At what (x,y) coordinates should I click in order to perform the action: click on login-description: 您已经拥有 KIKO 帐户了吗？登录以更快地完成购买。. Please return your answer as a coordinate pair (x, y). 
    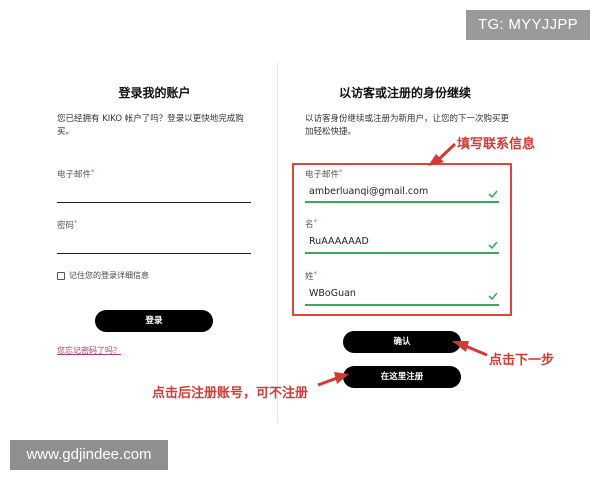
    Looking at the image, I should click on (150, 125).